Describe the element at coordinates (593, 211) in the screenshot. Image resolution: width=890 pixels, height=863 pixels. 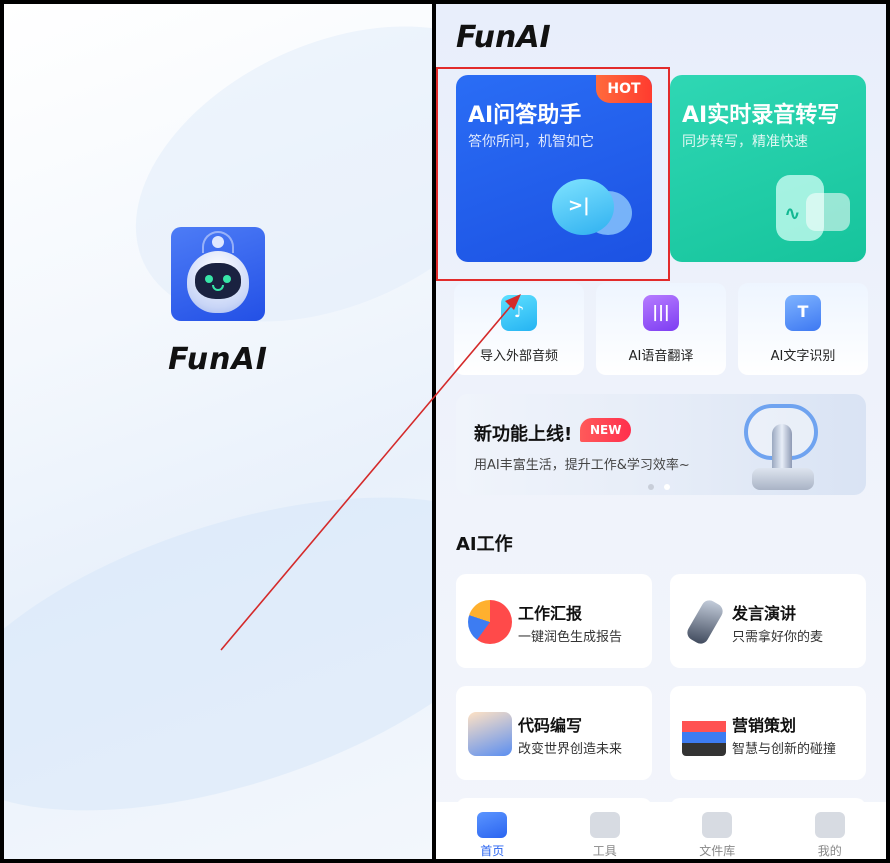
I see `chat-bubble-icon: >|` at that location.